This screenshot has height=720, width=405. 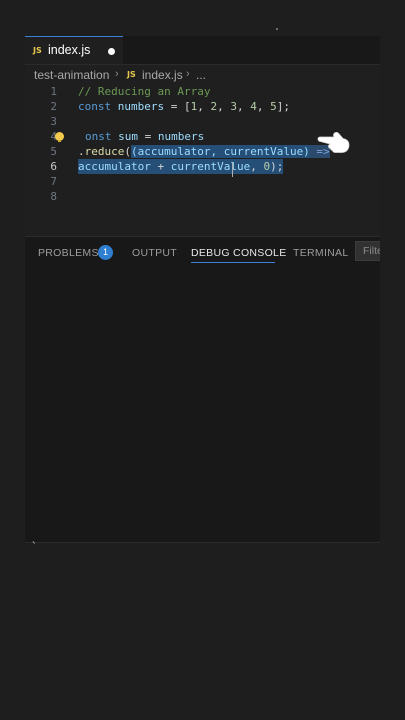 I want to click on code-punct: );, so click(x=277, y=166).